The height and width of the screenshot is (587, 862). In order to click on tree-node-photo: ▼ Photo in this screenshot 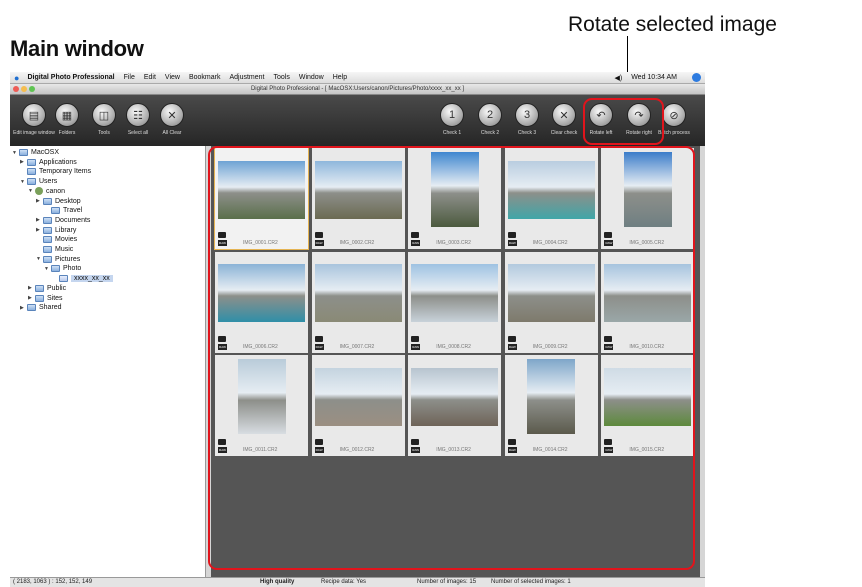, I will do `click(62, 268)`.